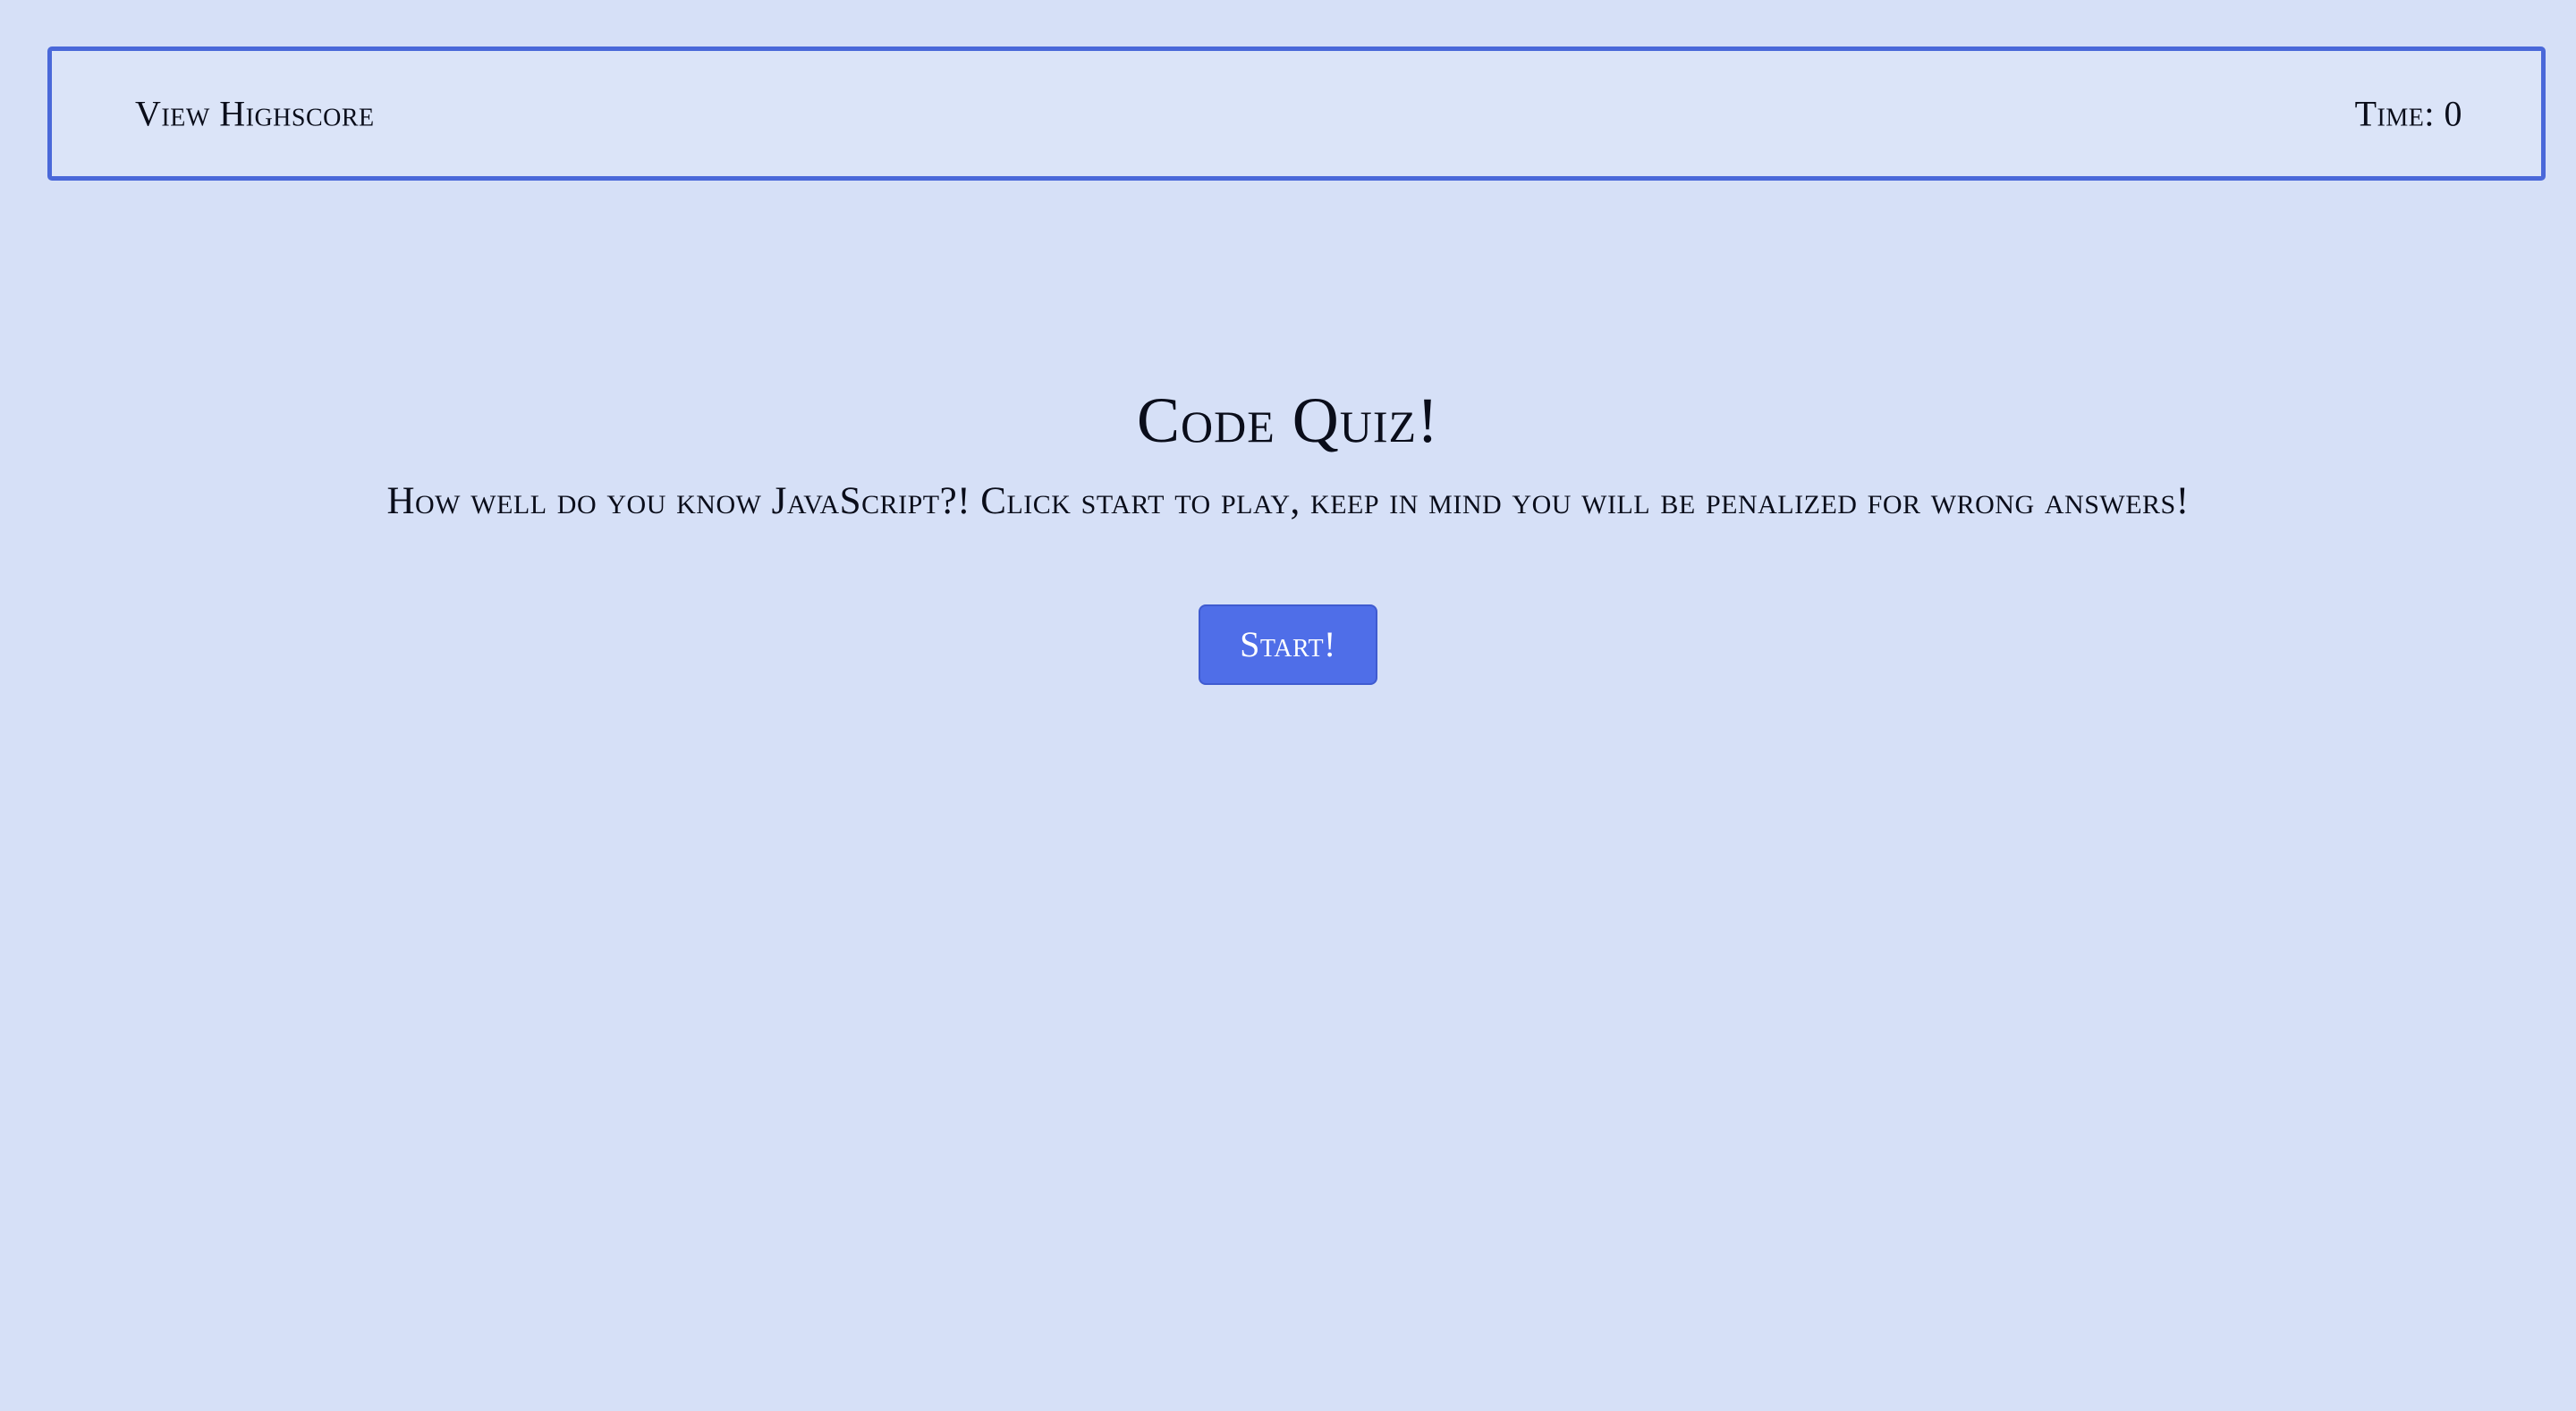  What do you see at coordinates (1288, 420) in the screenshot?
I see `page-title: Code Quiz!` at bounding box center [1288, 420].